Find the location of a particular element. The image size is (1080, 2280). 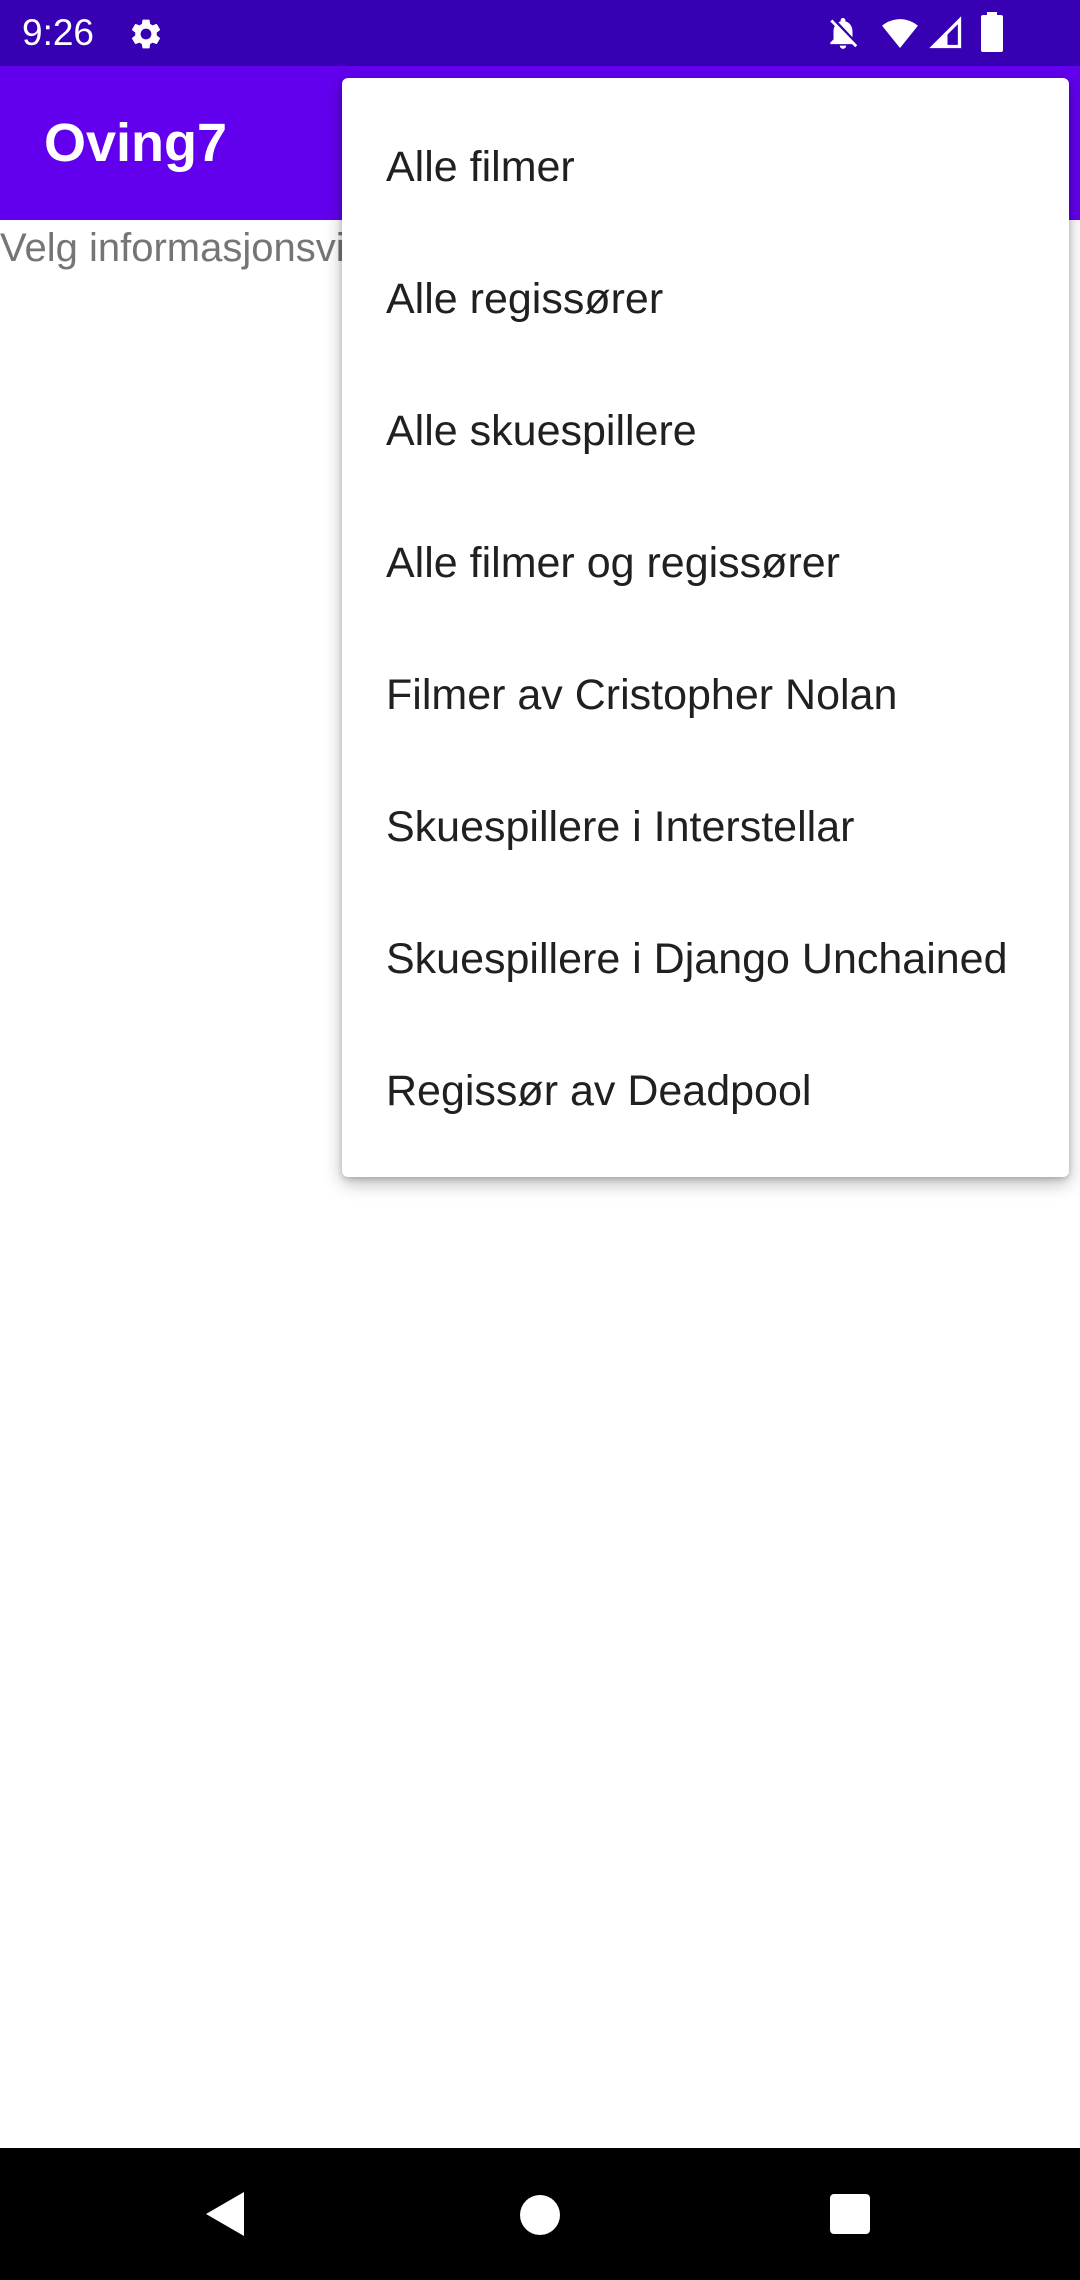

status-bar: 9:26 is located at coordinates (540, 33).